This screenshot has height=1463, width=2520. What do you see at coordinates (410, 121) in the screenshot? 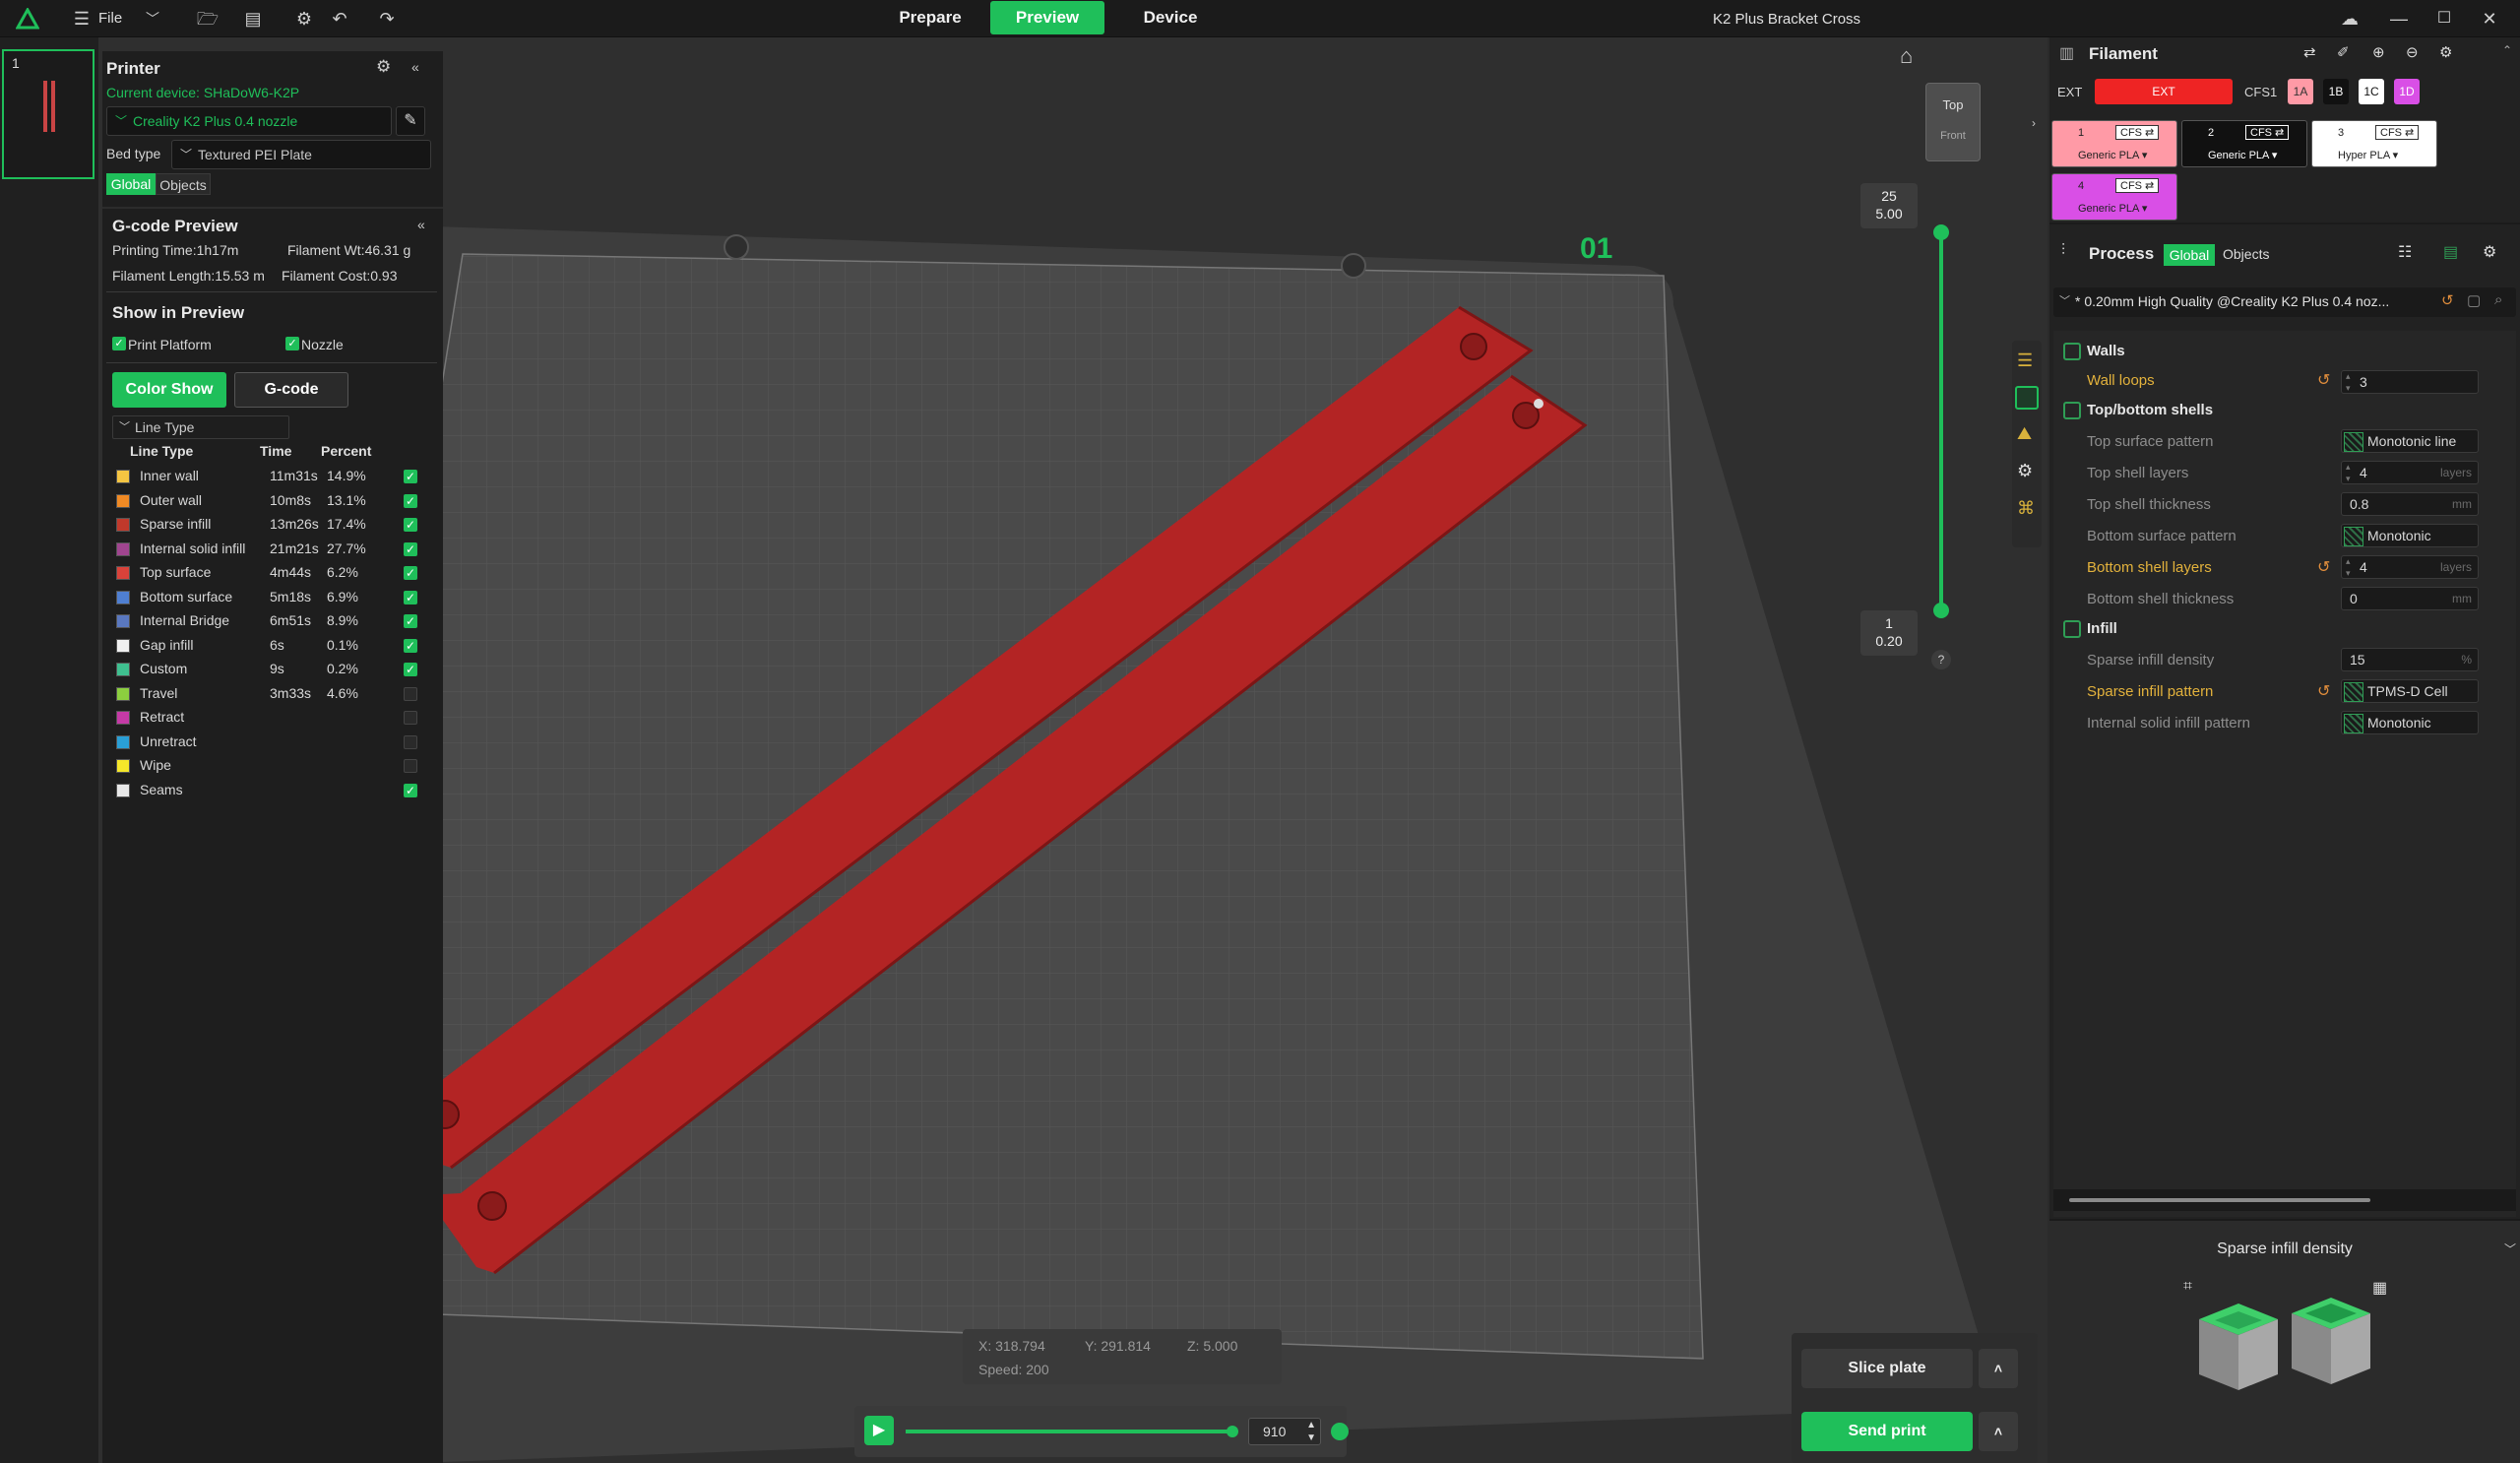
I see `edit-pencil-icon: ✎` at bounding box center [410, 121].